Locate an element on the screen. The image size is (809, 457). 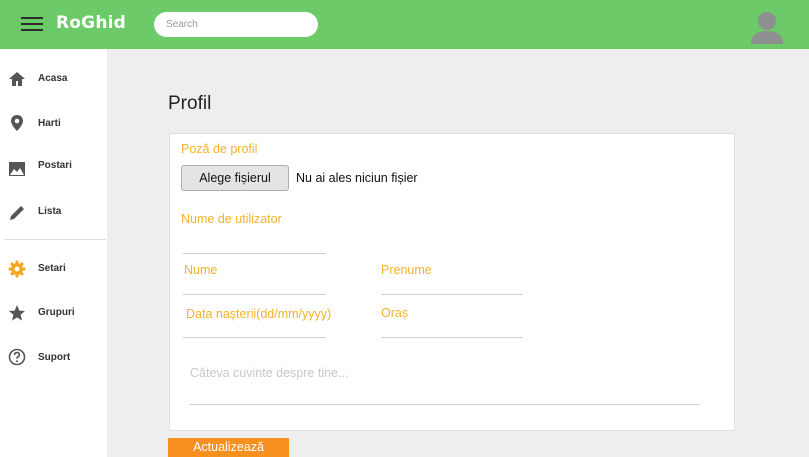
sidebar-item-grupuri: Grupuri is located at coordinates (53, 314).